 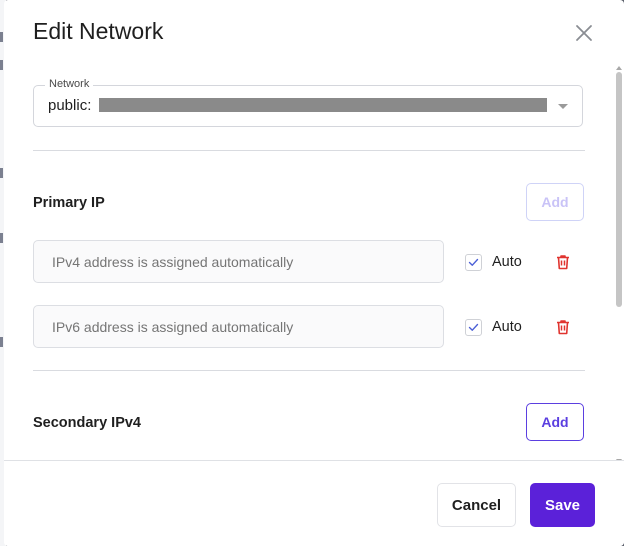 I want to click on chevron-down-icon, so click(x=563, y=106).